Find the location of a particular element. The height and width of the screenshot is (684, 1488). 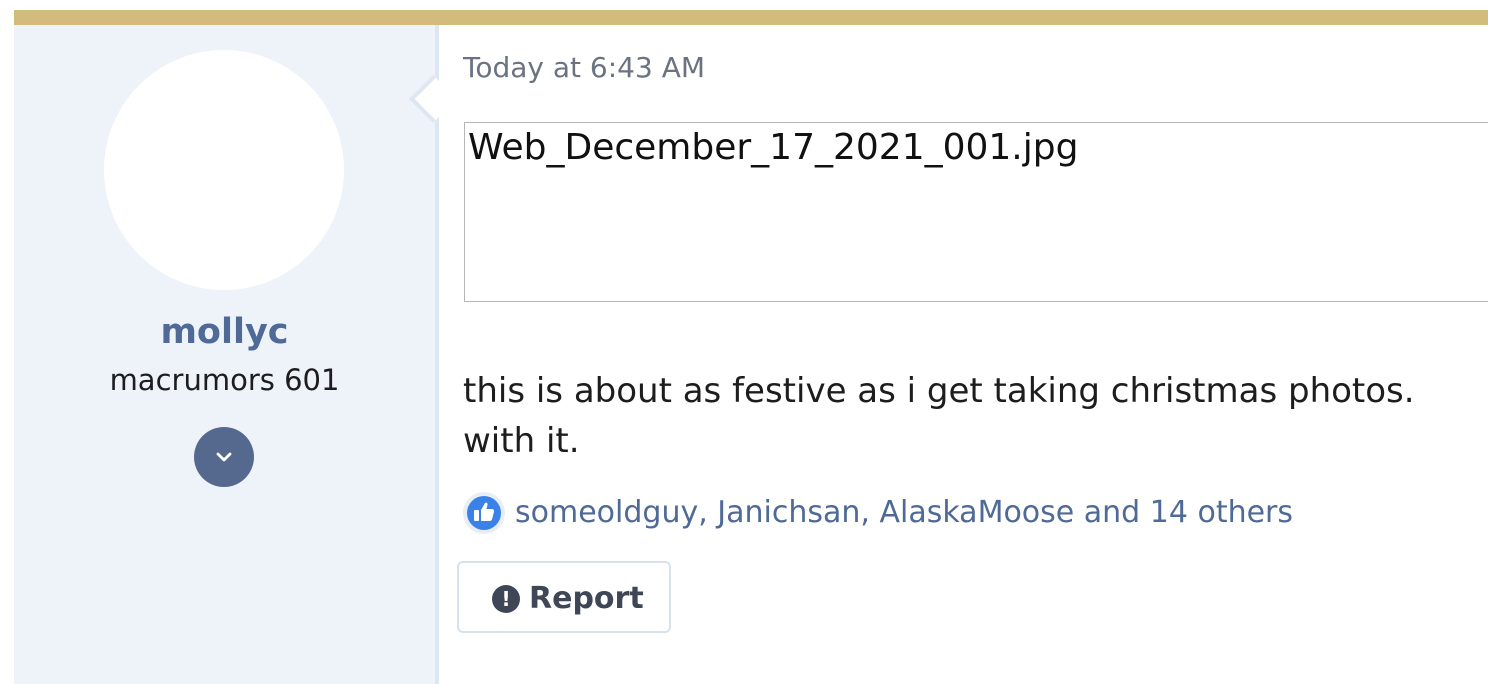

post-timestamp: Today at 6:43 AM is located at coordinates (584, 68).